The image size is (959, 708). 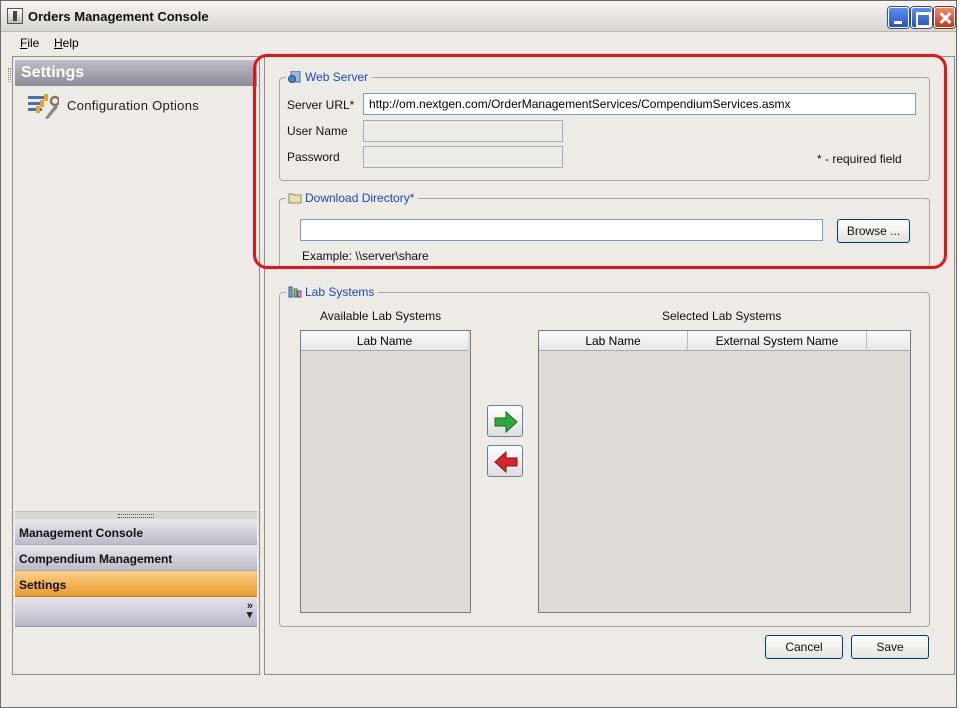 I want to click on remove-lab-system-button, so click(x=505, y=461).